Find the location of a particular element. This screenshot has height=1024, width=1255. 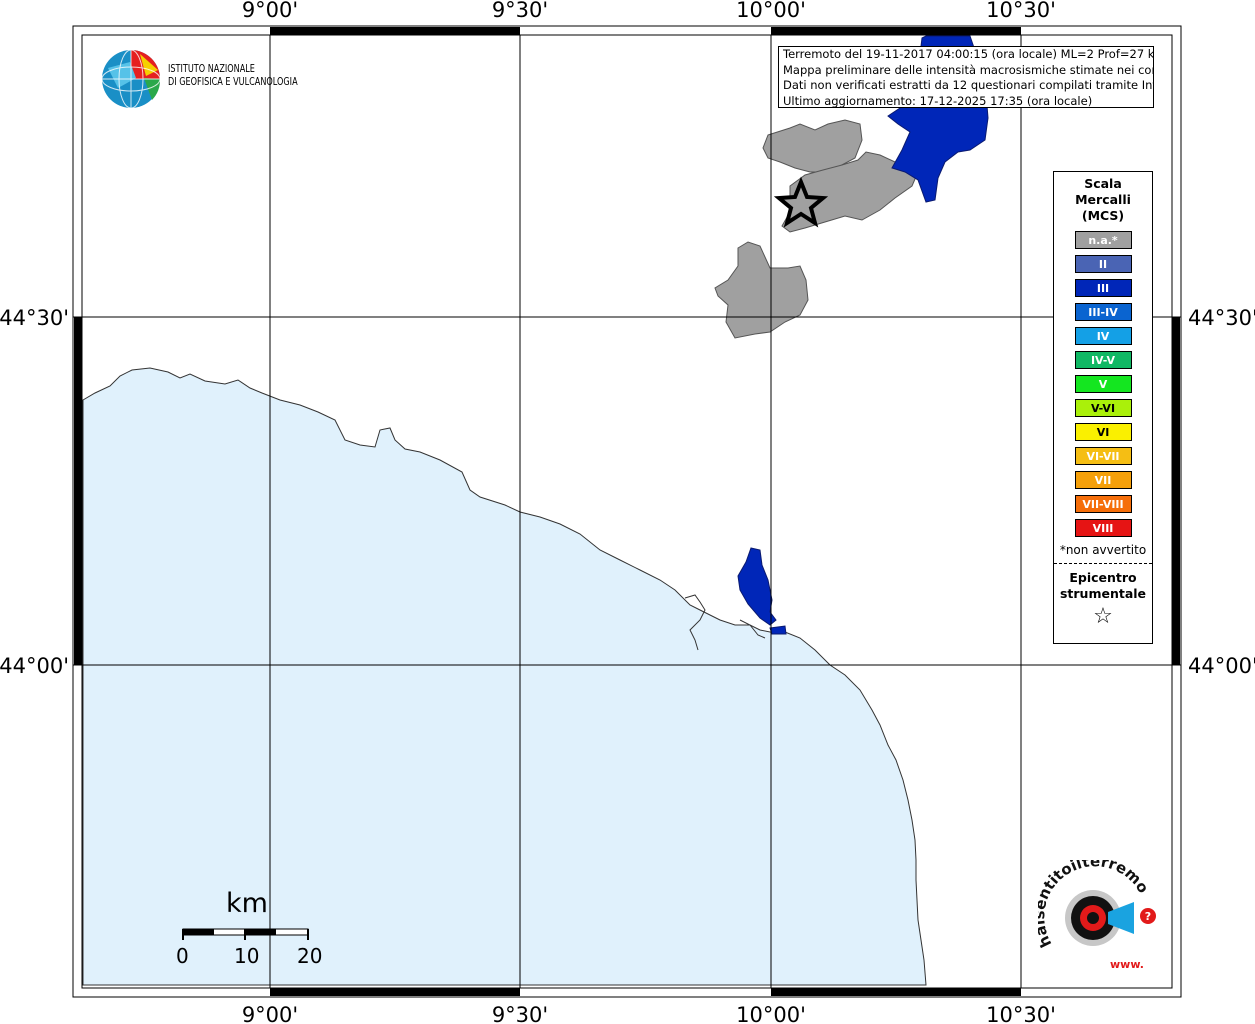

target-icon: ? haisentitoilterremoto.it www. is located at coordinates (1093, 908).